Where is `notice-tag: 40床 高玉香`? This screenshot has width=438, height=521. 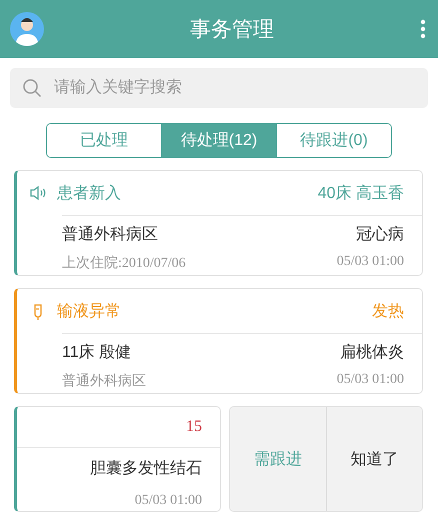
notice-tag: 40床 高玉香 is located at coordinates (361, 193).